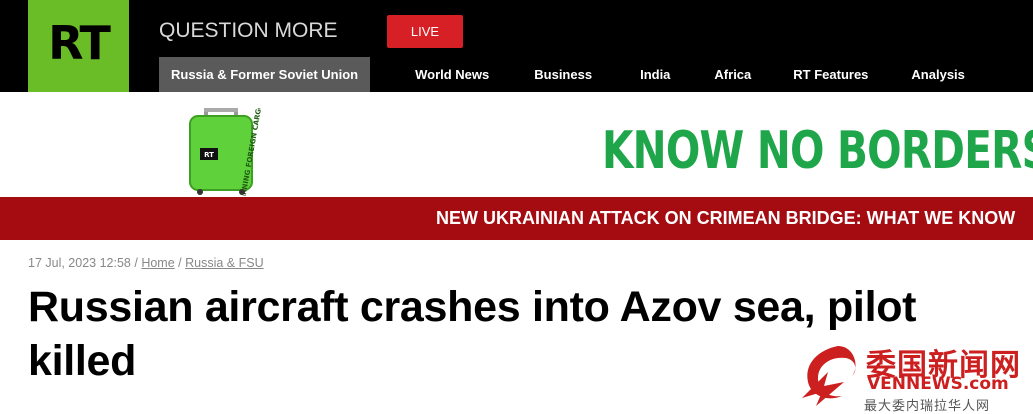  What do you see at coordinates (829, 376) in the screenshot?
I see `watermark-logo-icon` at bounding box center [829, 376].